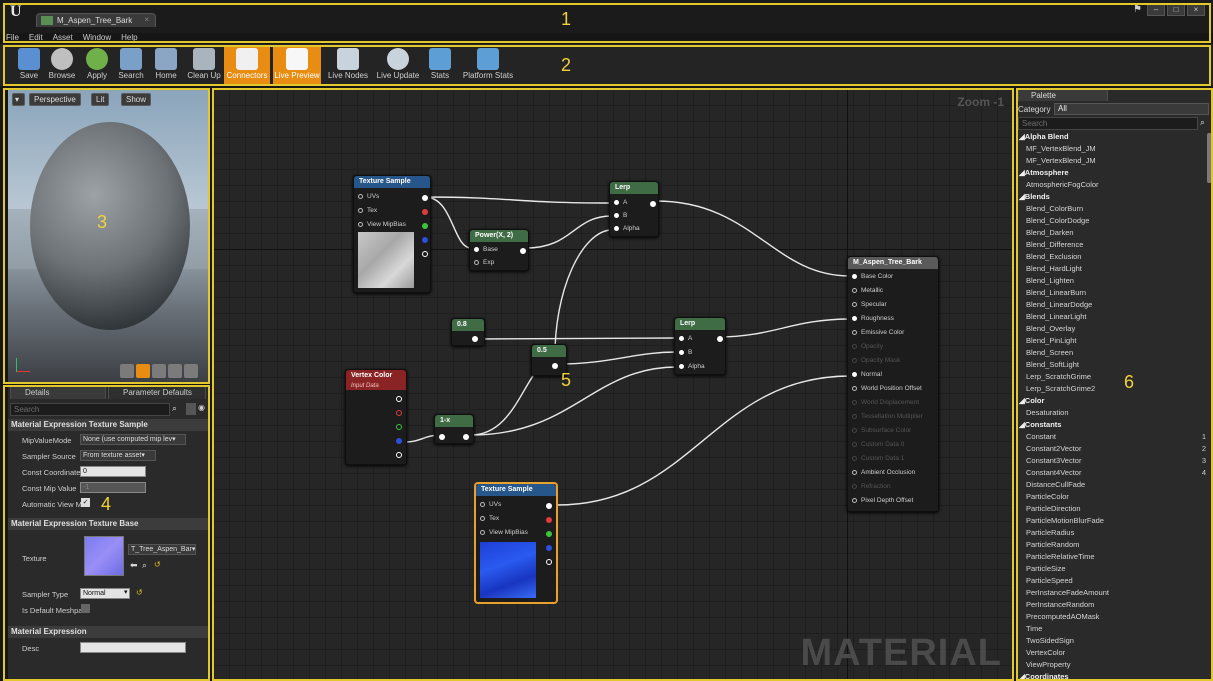 The width and height of the screenshot is (1213, 681). Describe the element at coordinates (106, 504) in the screenshot. I see `region-4-number: 4` at that location.